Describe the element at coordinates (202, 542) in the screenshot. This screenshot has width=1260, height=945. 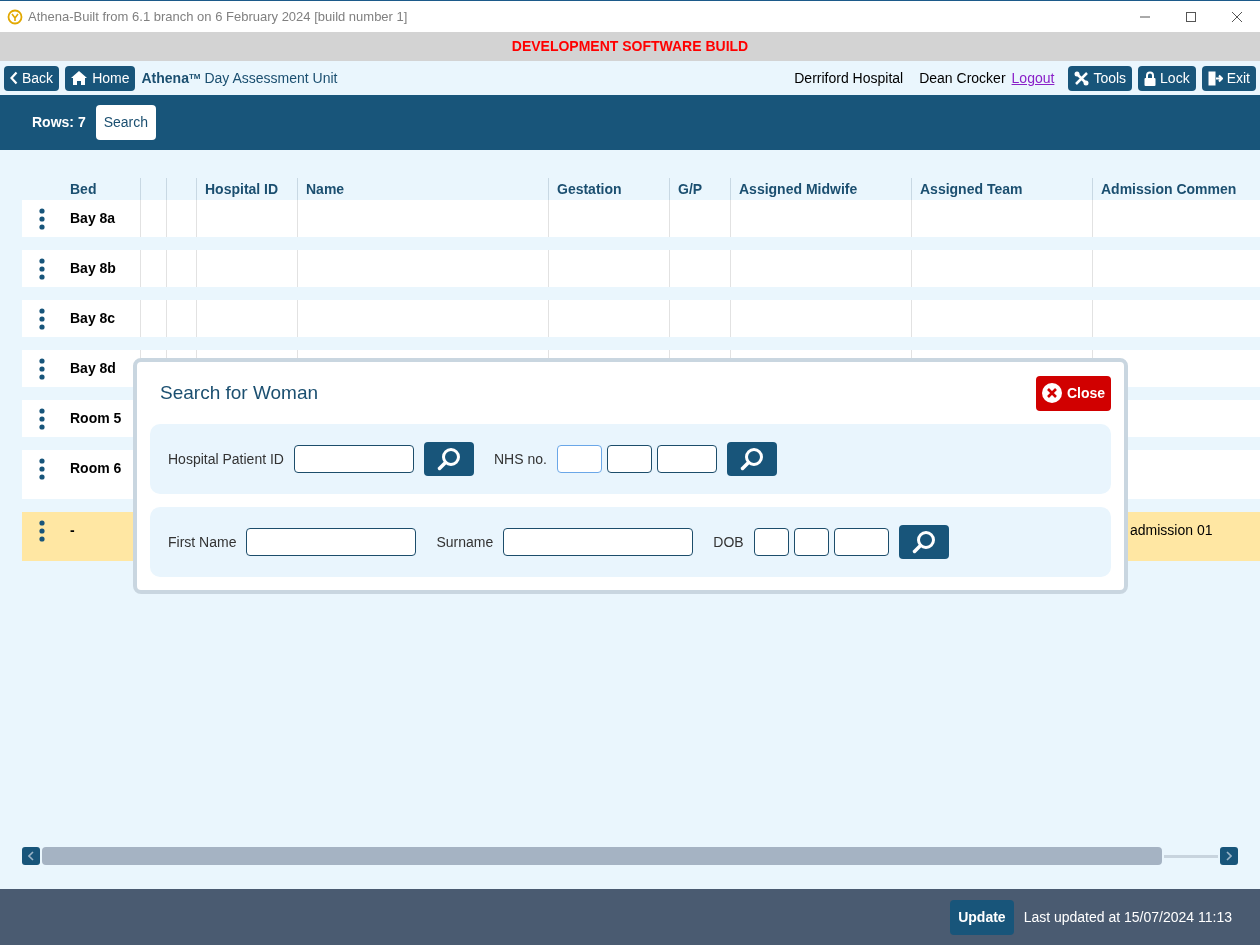
I see `field-label: First Name` at that location.